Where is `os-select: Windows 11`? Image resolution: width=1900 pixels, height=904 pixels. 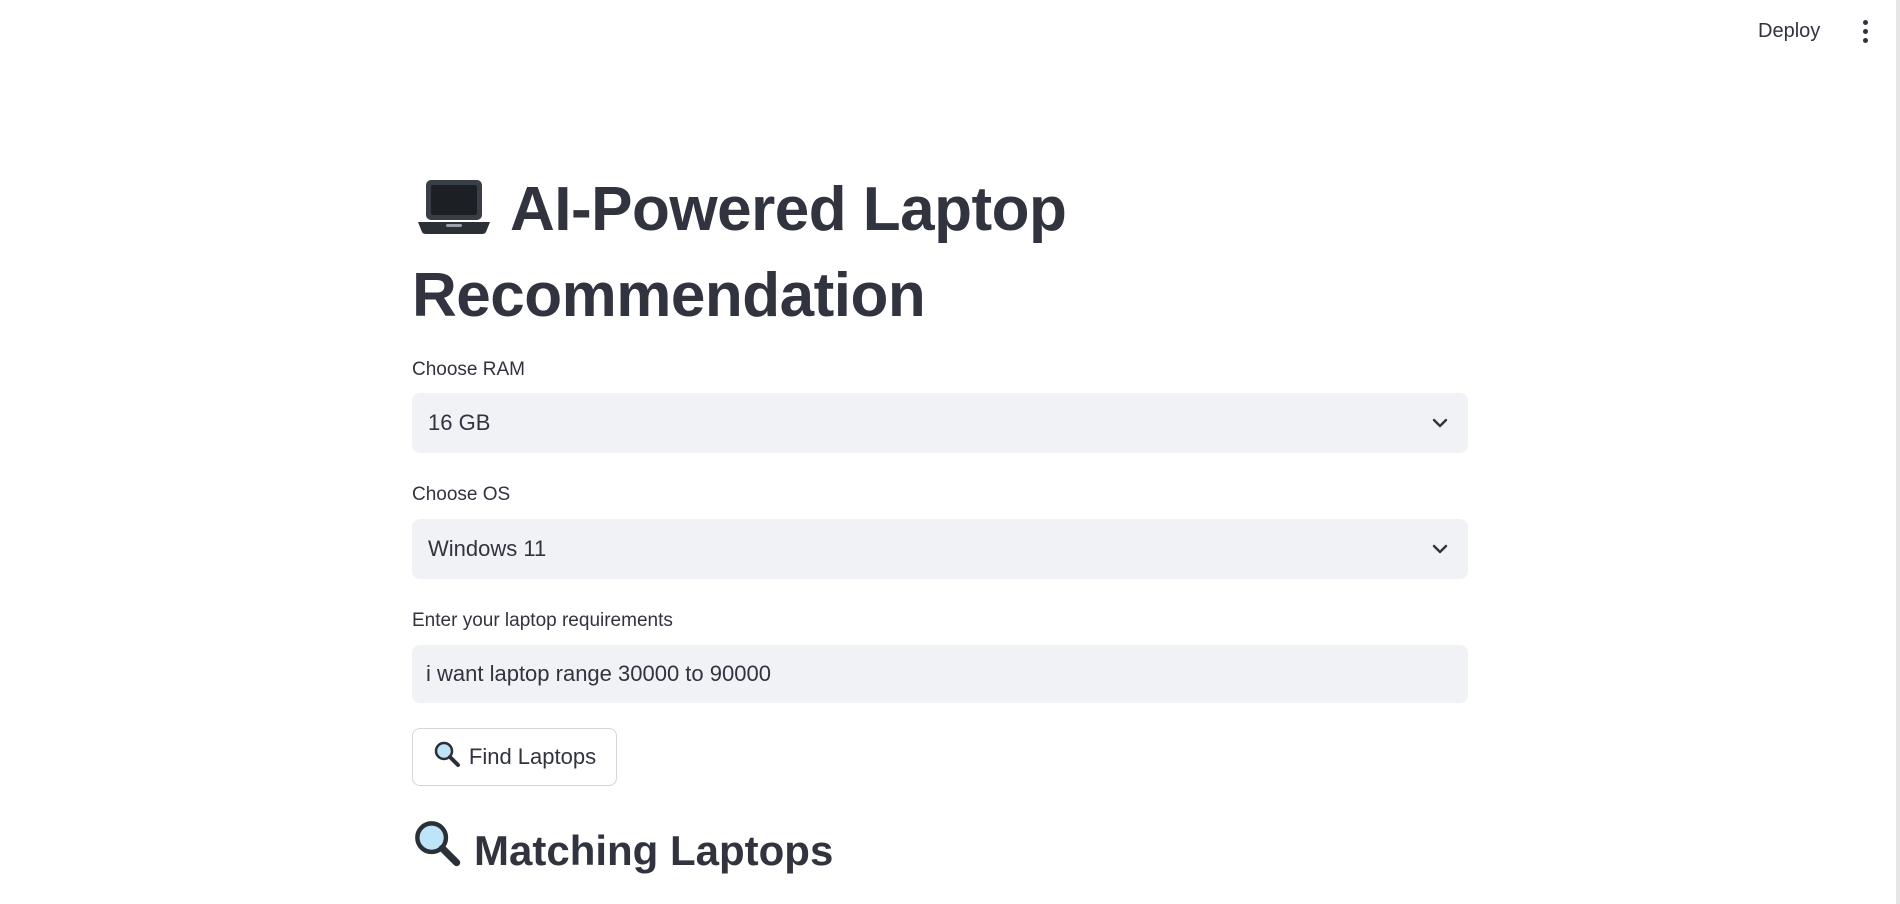 os-select: Windows 11 is located at coordinates (940, 549).